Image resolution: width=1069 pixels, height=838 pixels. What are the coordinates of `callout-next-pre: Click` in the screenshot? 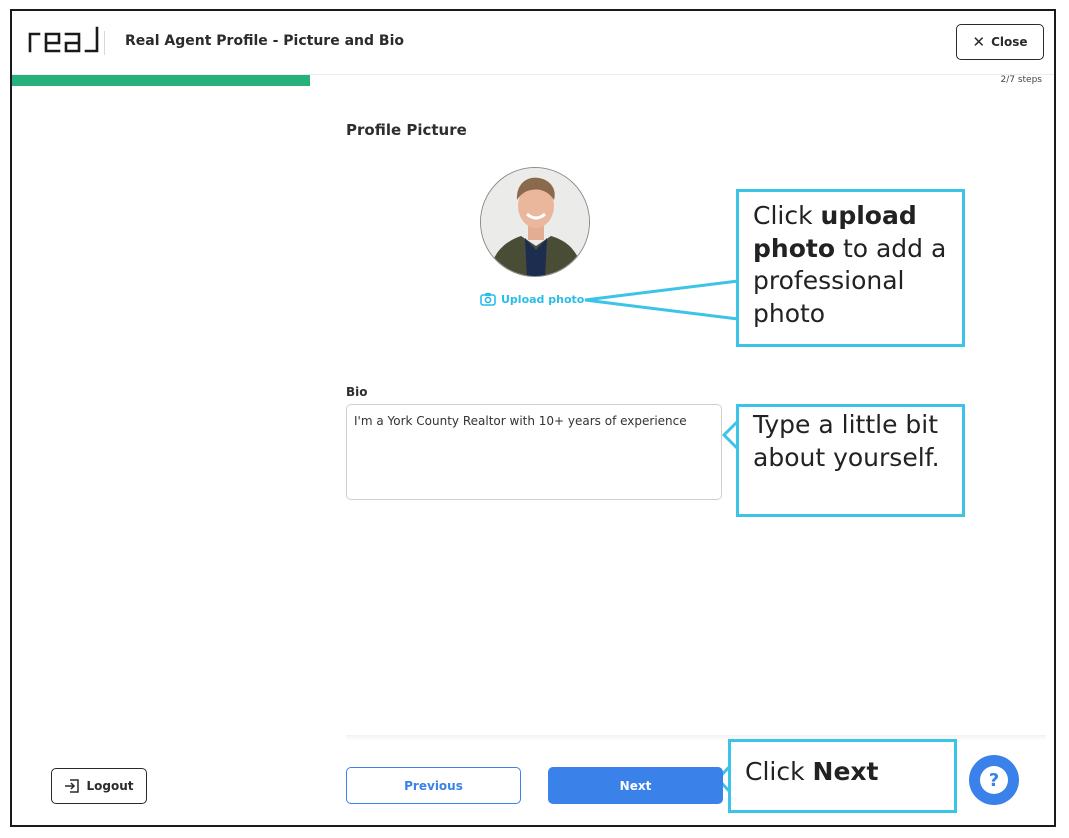 It's located at (779, 771).